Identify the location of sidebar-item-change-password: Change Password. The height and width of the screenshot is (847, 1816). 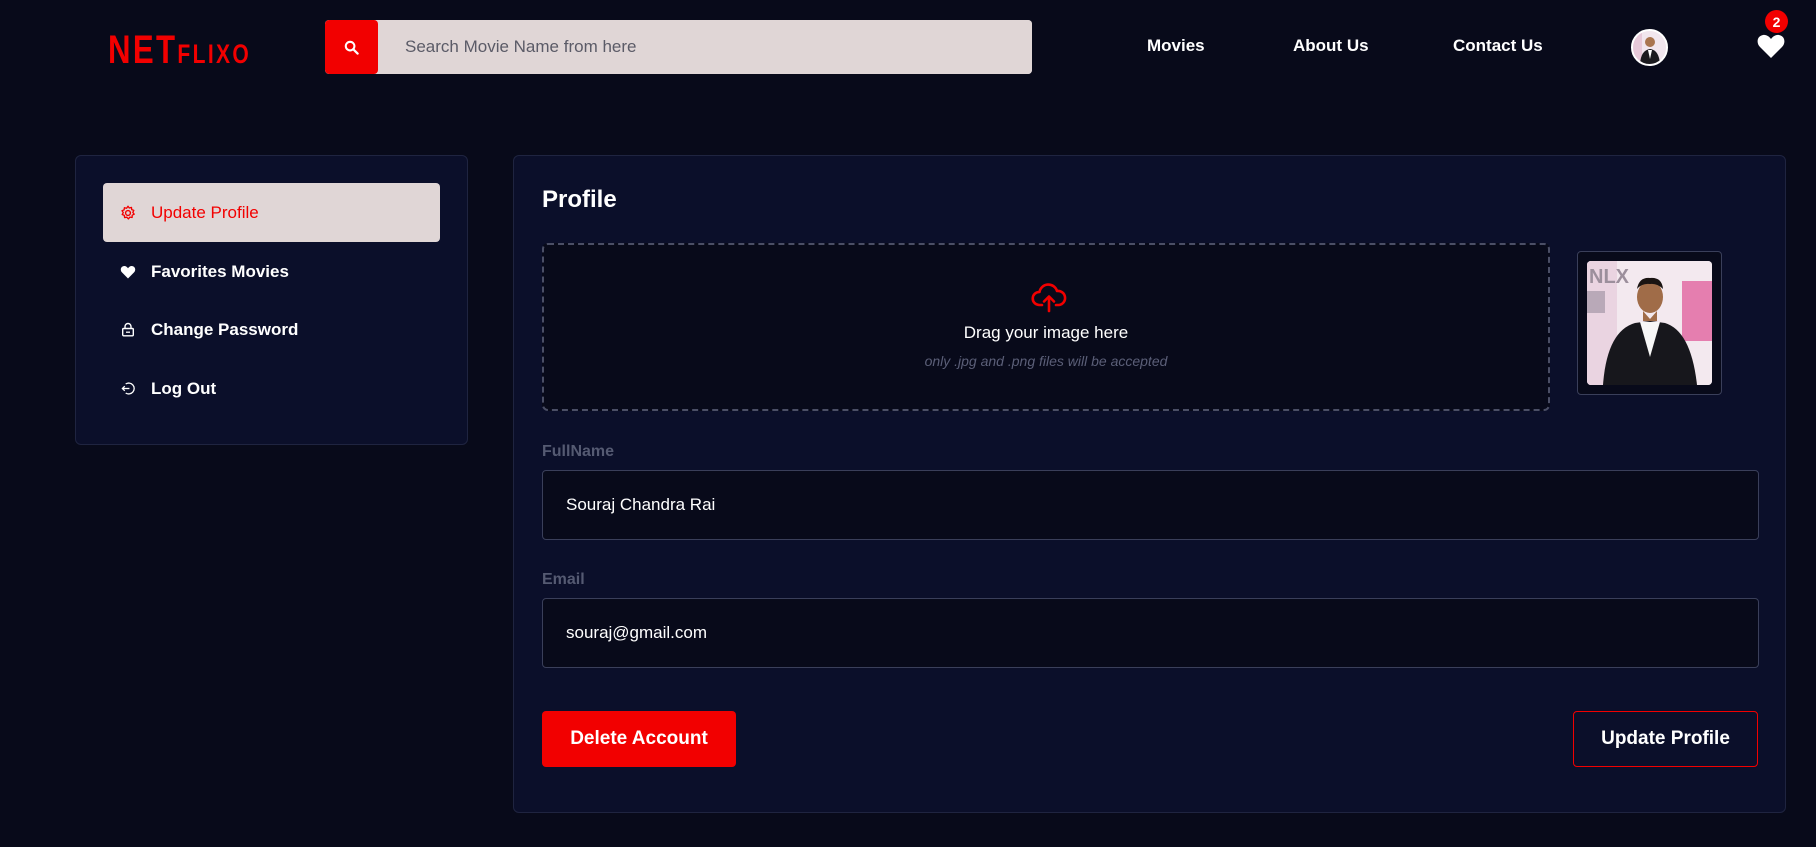
(271, 329).